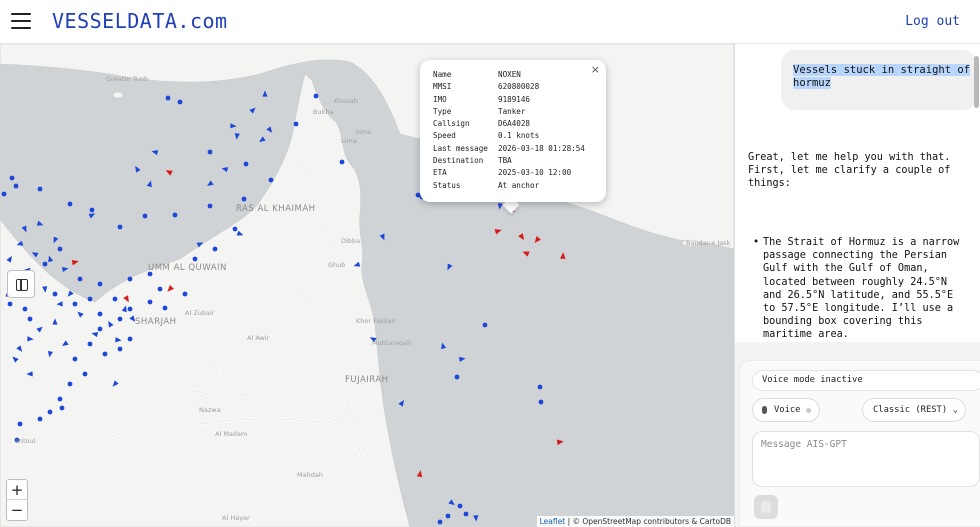 The width and height of the screenshot is (980, 527). What do you see at coordinates (955, 410) in the screenshot?
I see `chevron-down-icon: ⌄` at bounding box center [955, 410].